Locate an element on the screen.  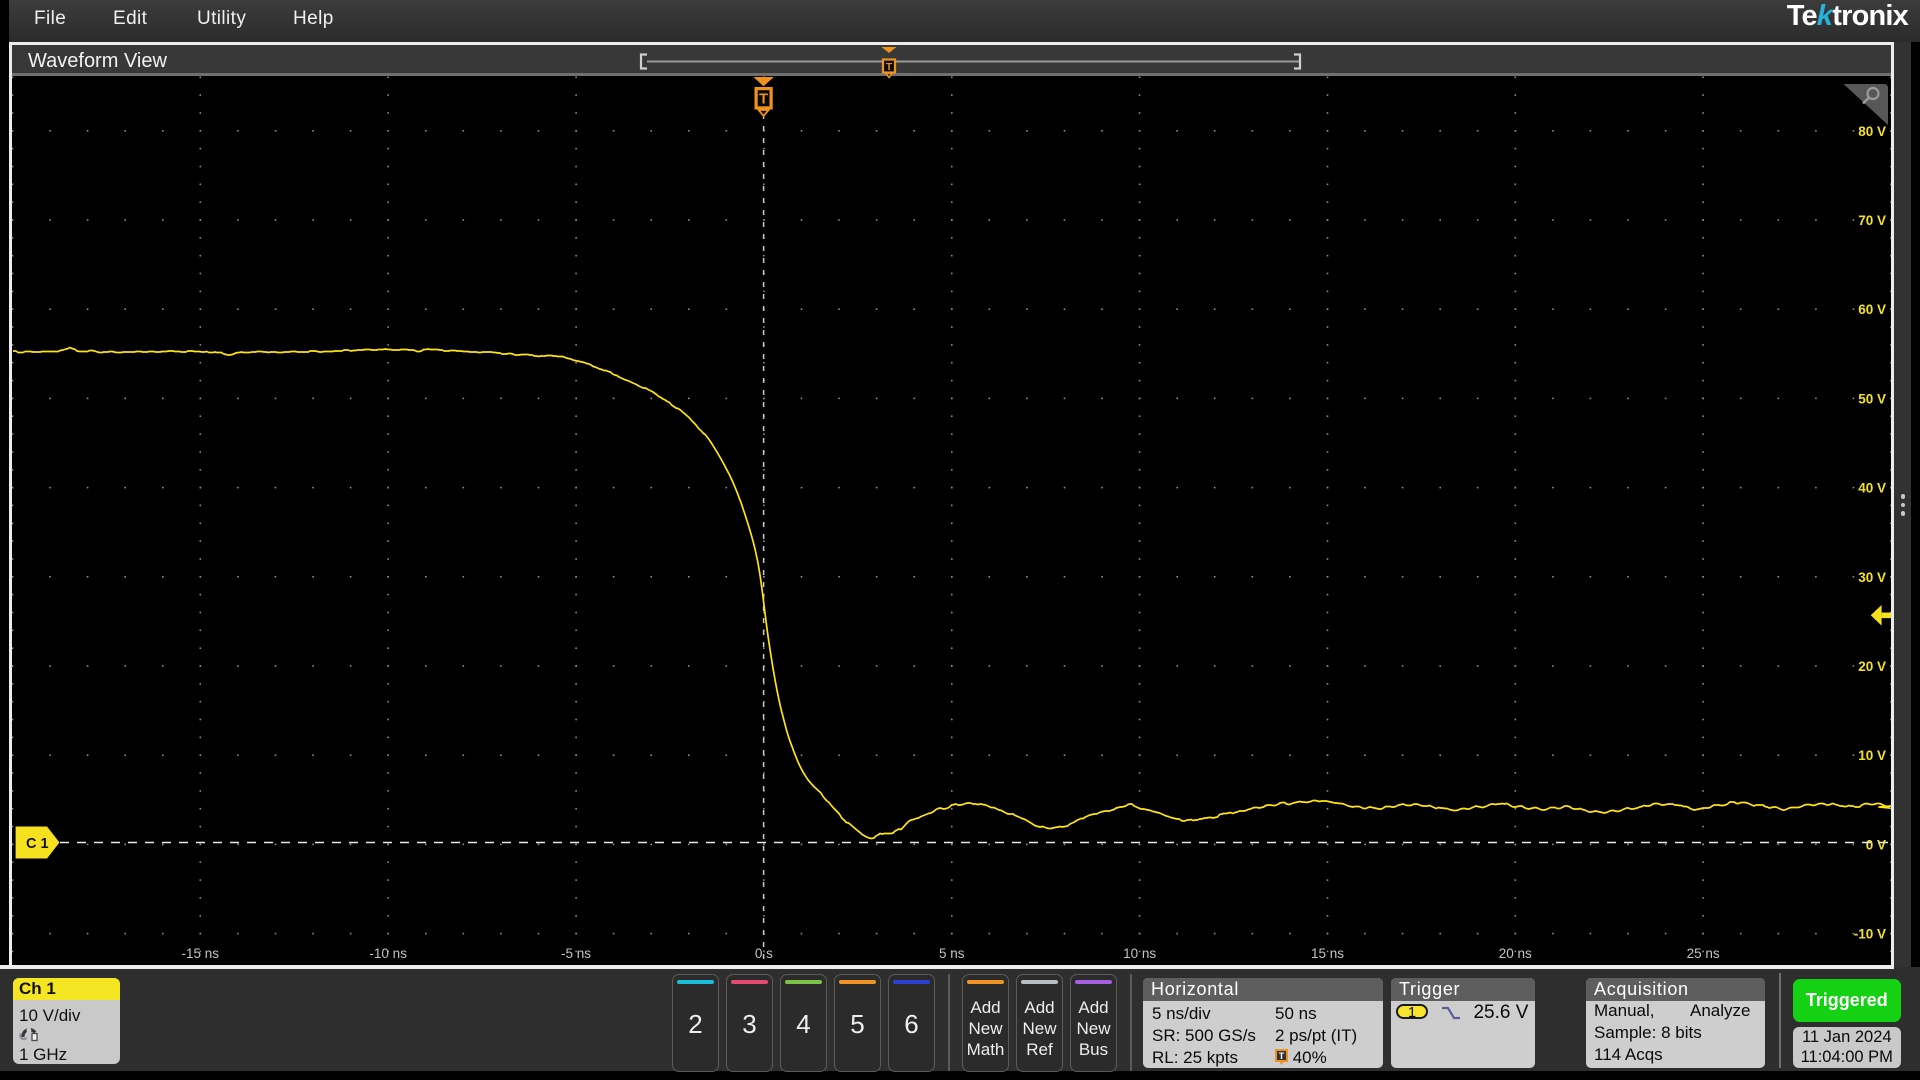
svg-text: C 1 is located at coordinates (37, 844).